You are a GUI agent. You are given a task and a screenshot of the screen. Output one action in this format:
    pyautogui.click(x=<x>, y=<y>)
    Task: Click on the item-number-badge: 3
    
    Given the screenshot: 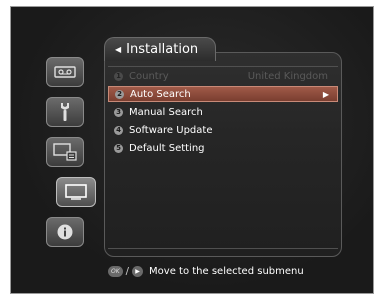 What is the action you would take?
    pyautogui.click(x=118, y=112)
    